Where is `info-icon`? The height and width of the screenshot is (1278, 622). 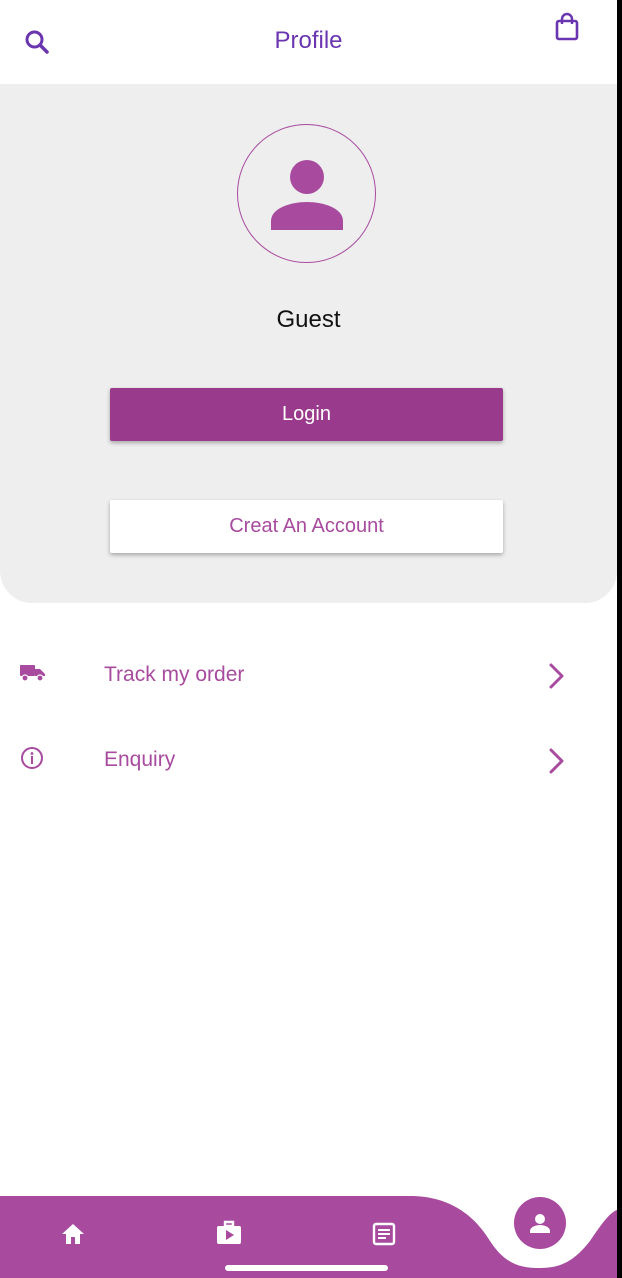 info-icon is located at coordinates (32, 760).